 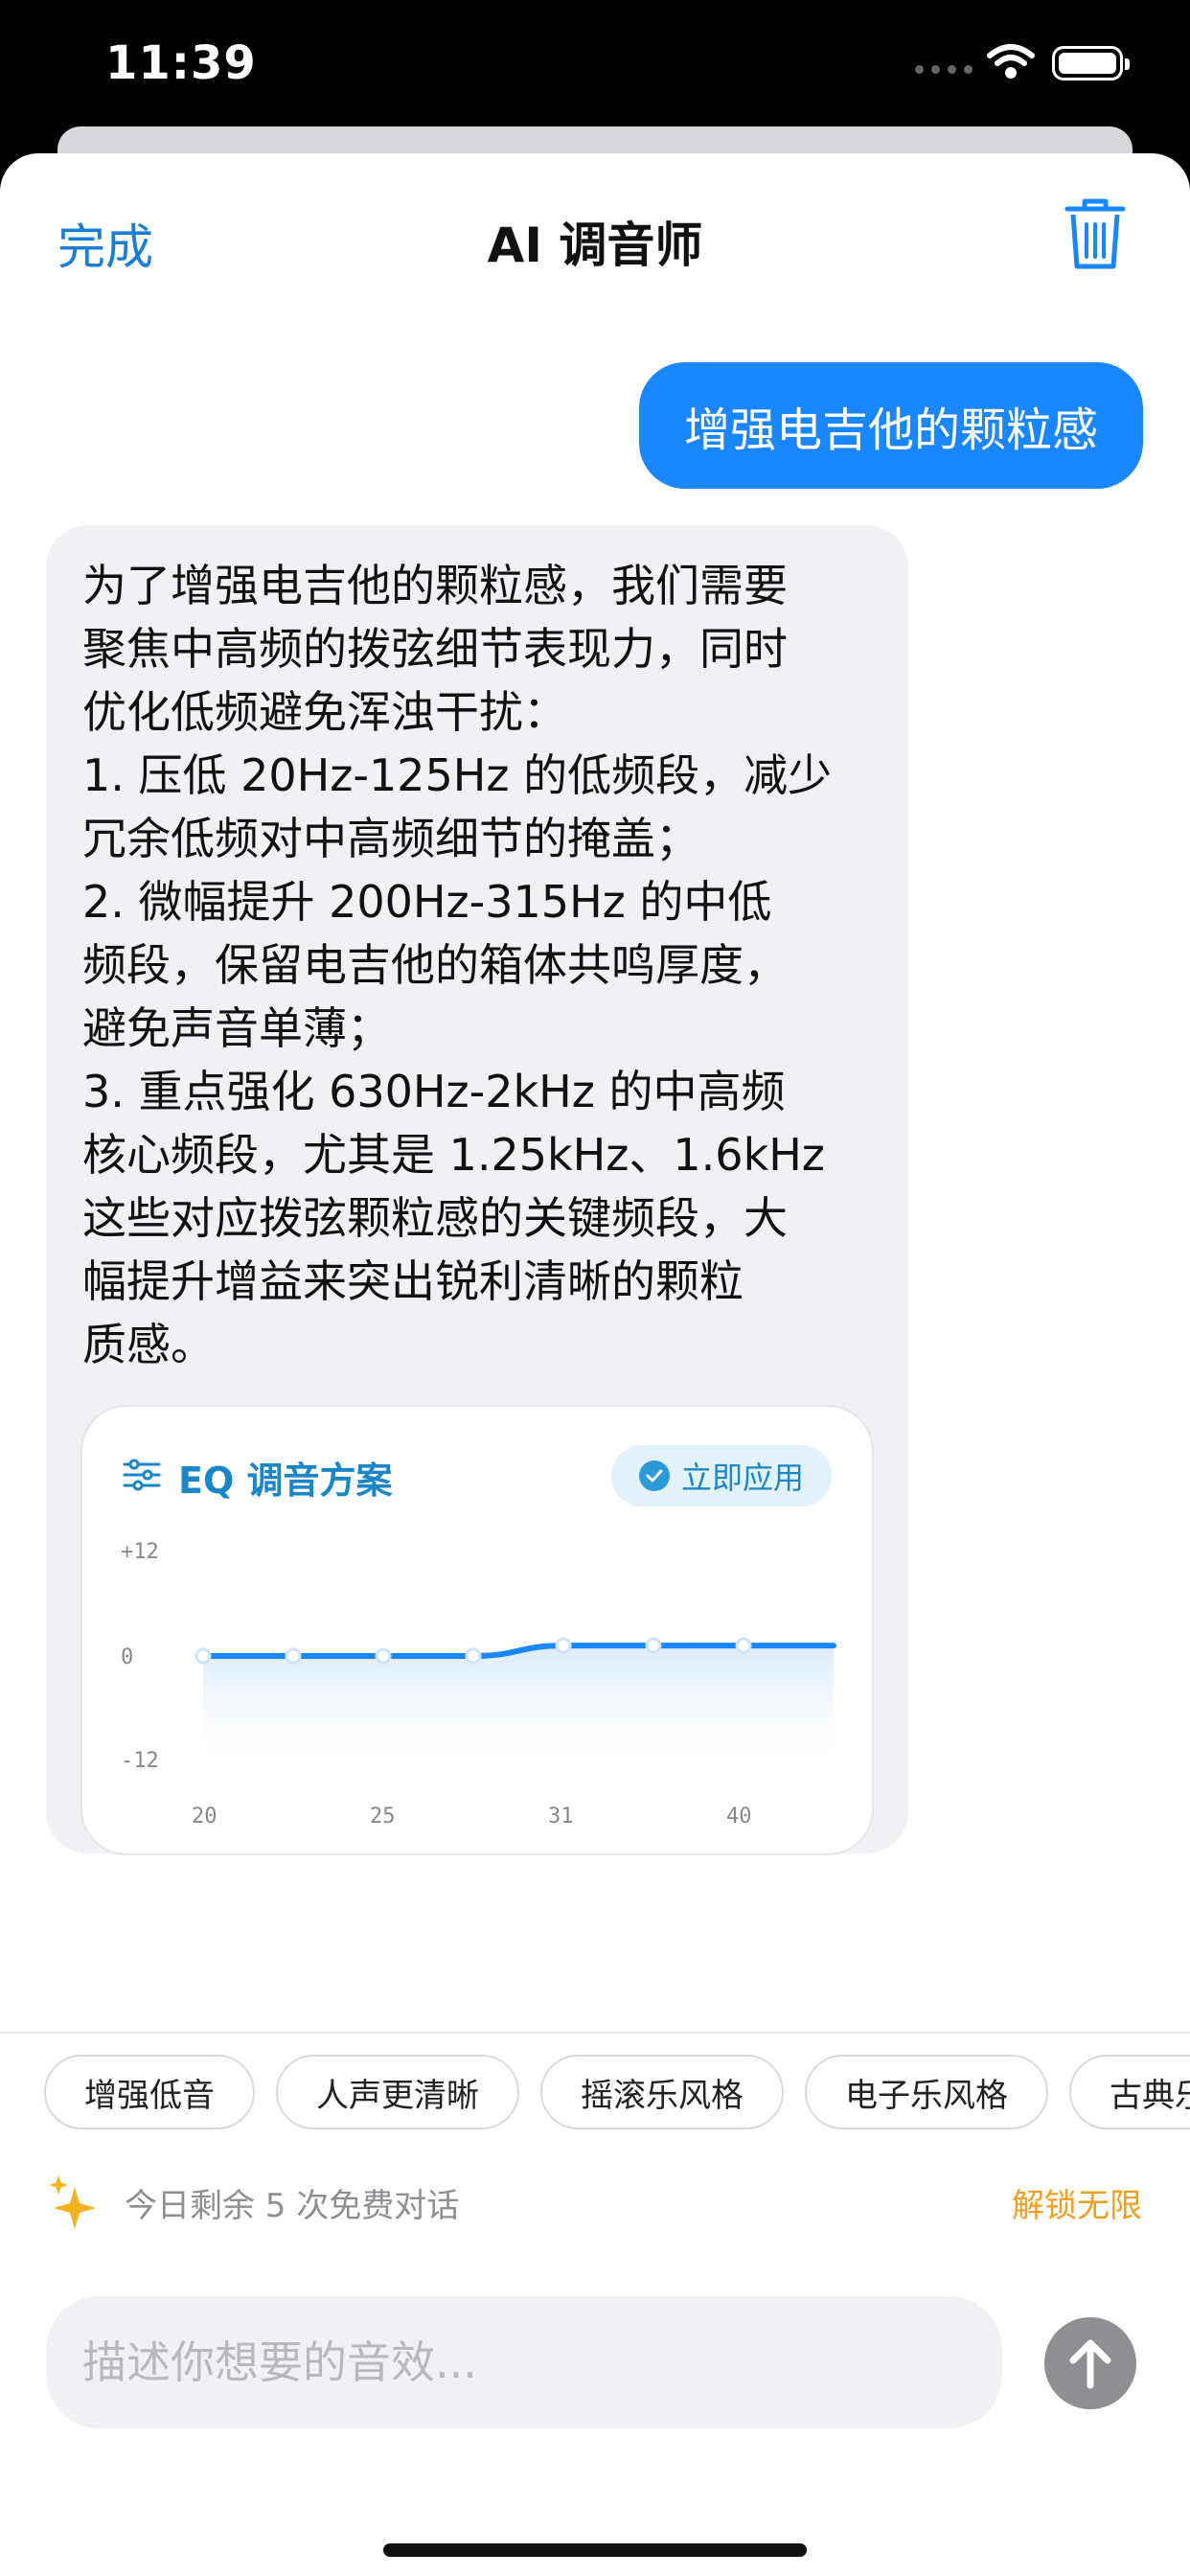 What do you see at coordinates (662, 2092) in the screenshot?
I see `suggestion-chip: 摇滚乐风格` at bounding box center [662, 2092].